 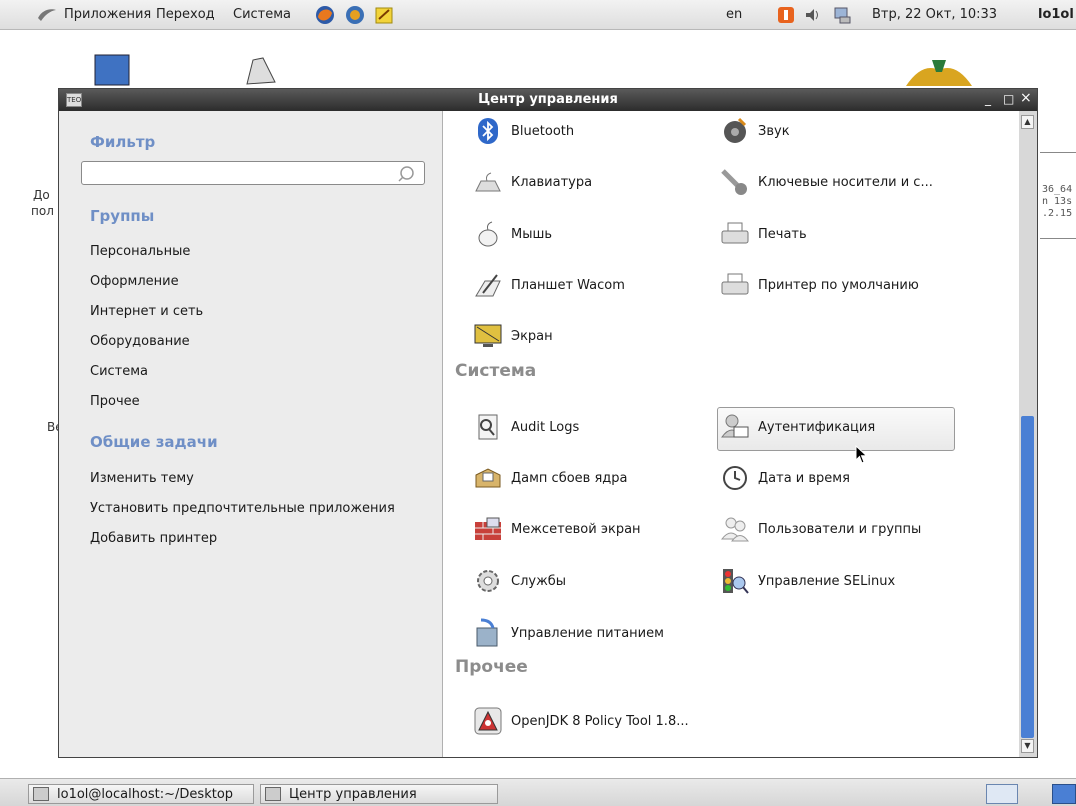 What do you see at coordinates (154, 442) in the screenshot?
I see `common-tasks-heading: Общие задачи` at bounding box center [154, 442].